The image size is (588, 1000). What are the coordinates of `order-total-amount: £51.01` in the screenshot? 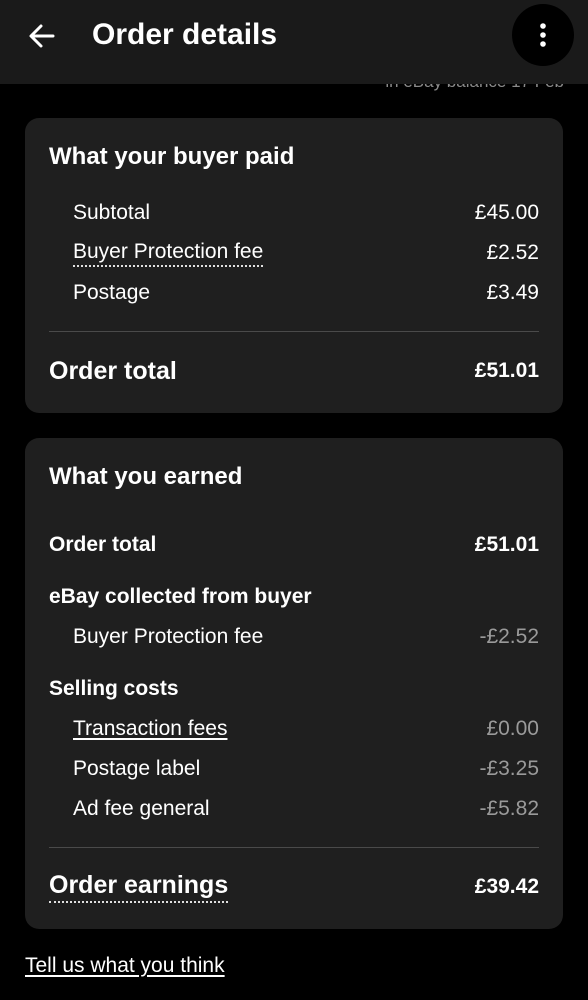 It's located at (506, 370).